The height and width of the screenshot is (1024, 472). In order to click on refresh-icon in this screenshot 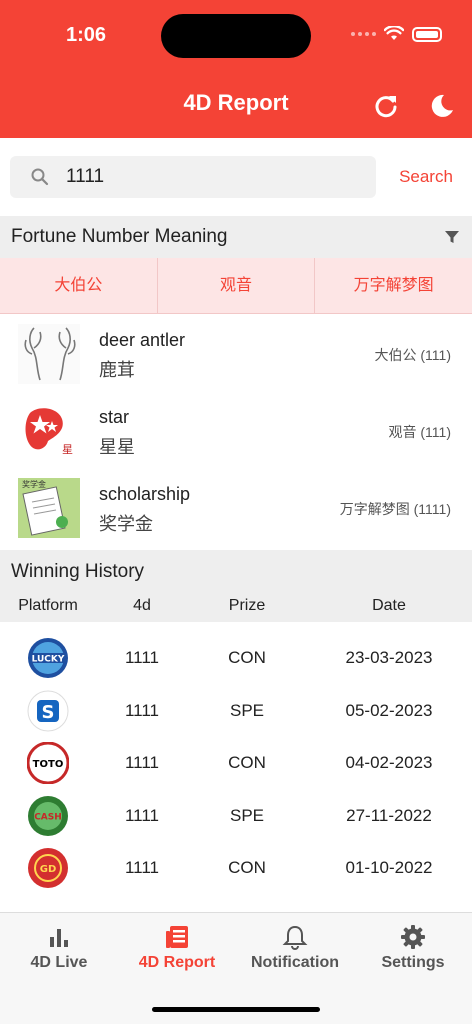, I will do `click(386, 106)`.